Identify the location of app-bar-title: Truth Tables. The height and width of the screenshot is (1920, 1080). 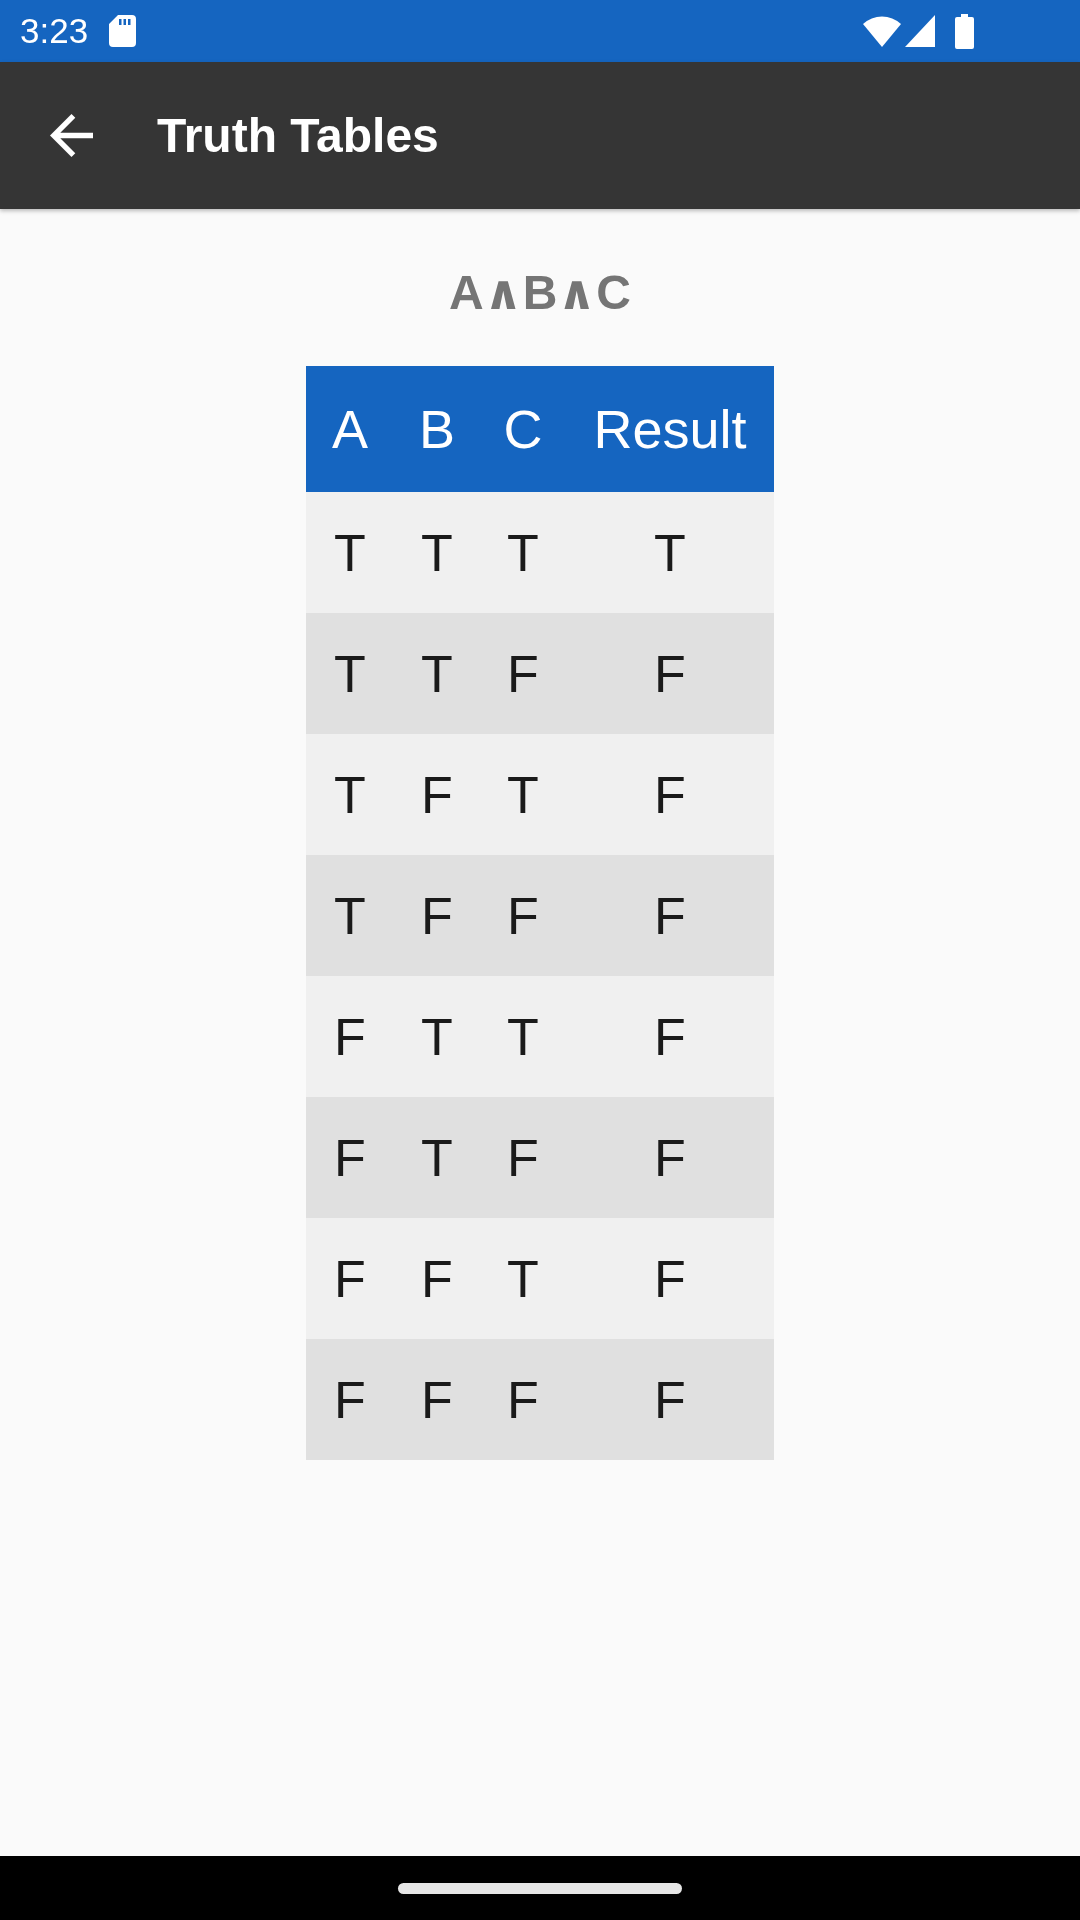
(298, 135).